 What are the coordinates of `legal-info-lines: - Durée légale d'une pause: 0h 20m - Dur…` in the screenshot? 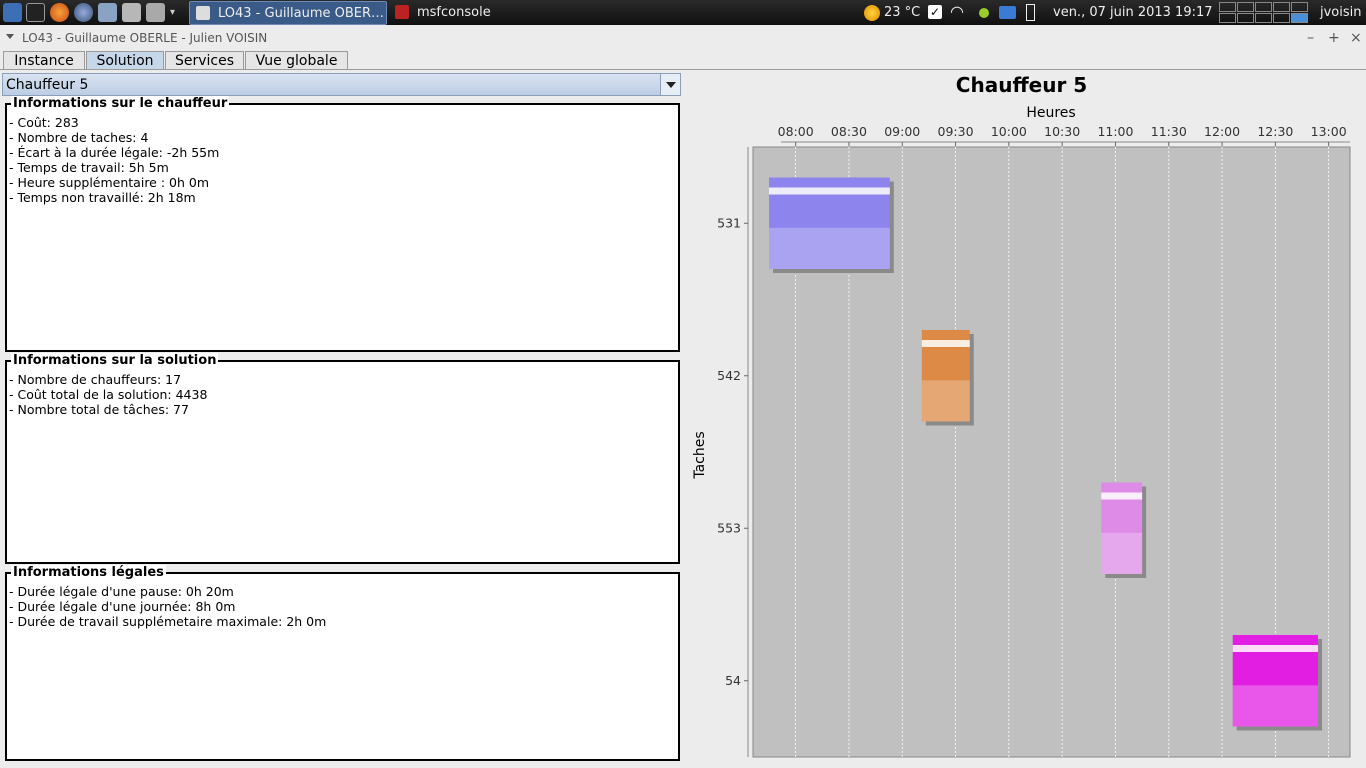 It's located at (167, 606).